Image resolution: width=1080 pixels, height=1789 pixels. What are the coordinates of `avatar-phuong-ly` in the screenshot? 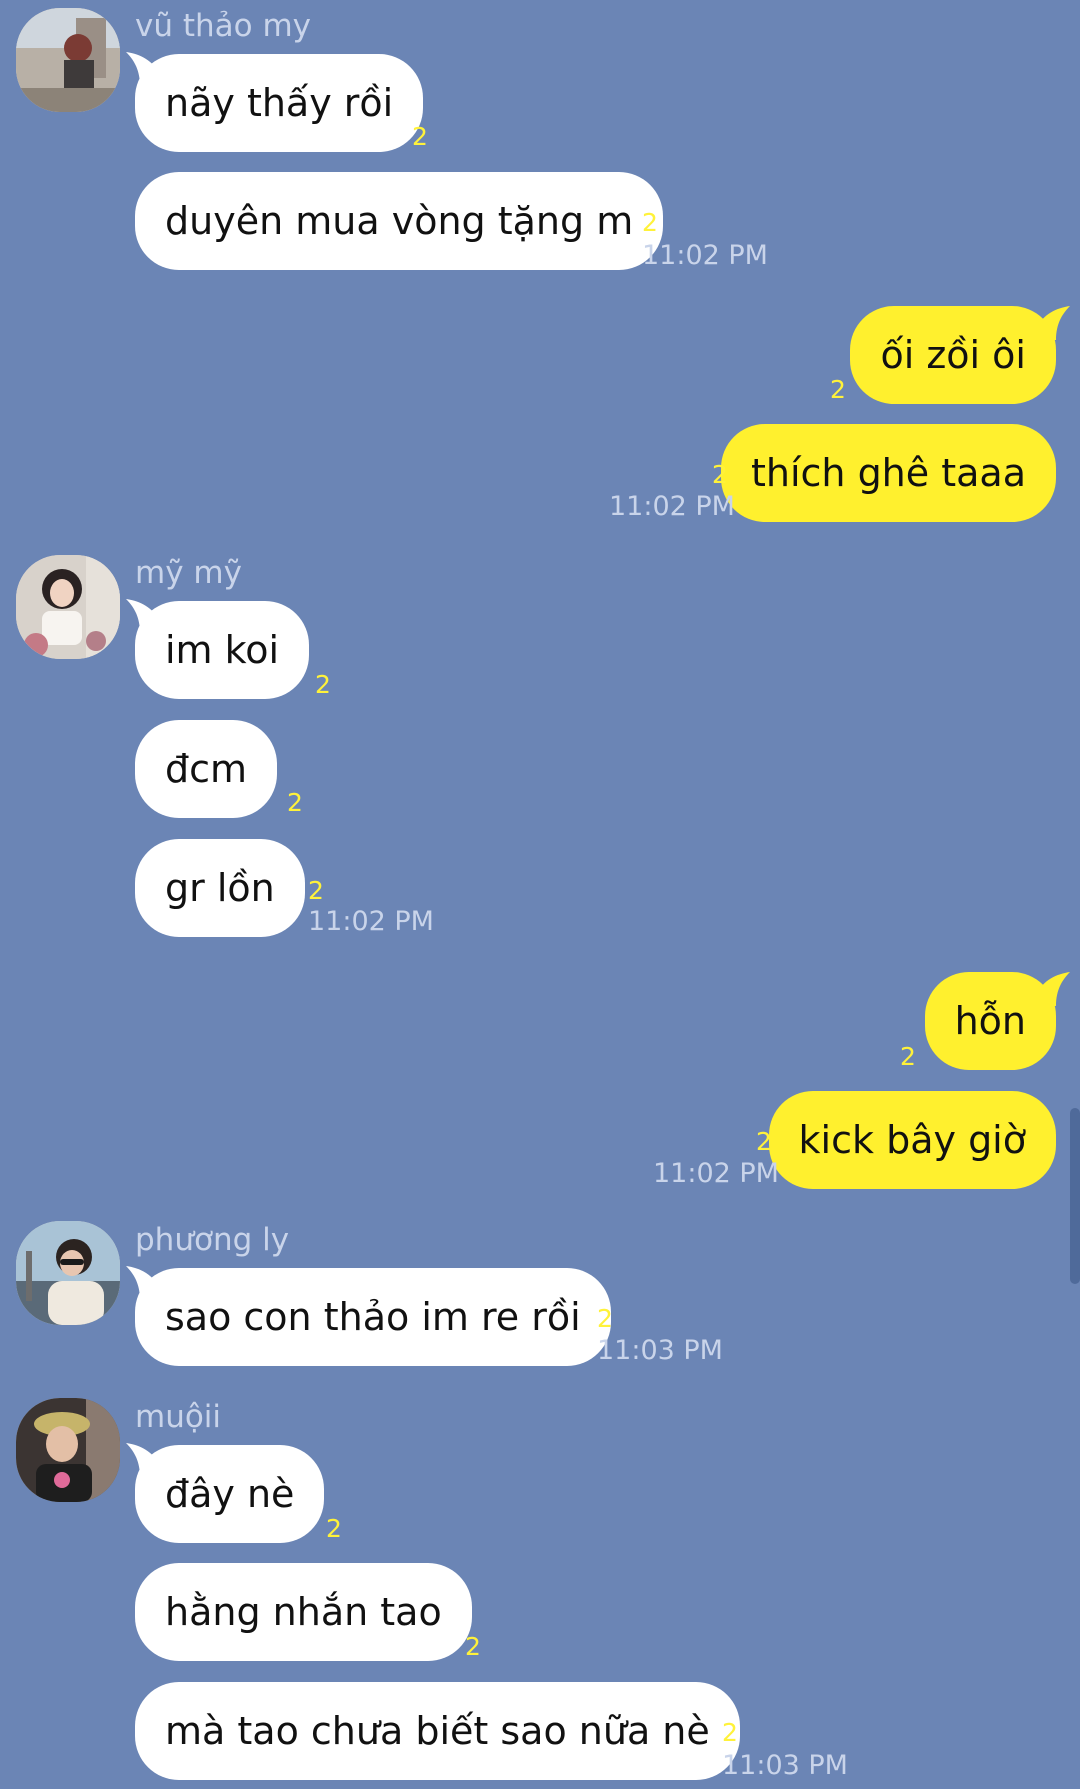 It's located at (68, 1273).